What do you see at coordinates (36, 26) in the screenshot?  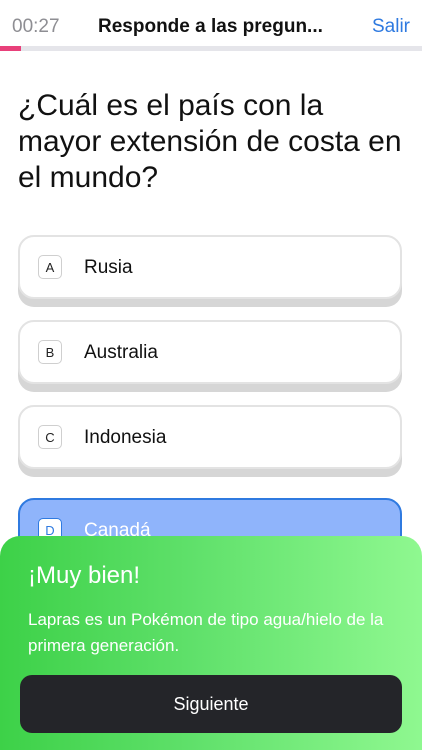 I see `timer: 00:27` at bounding box center [36, 26].